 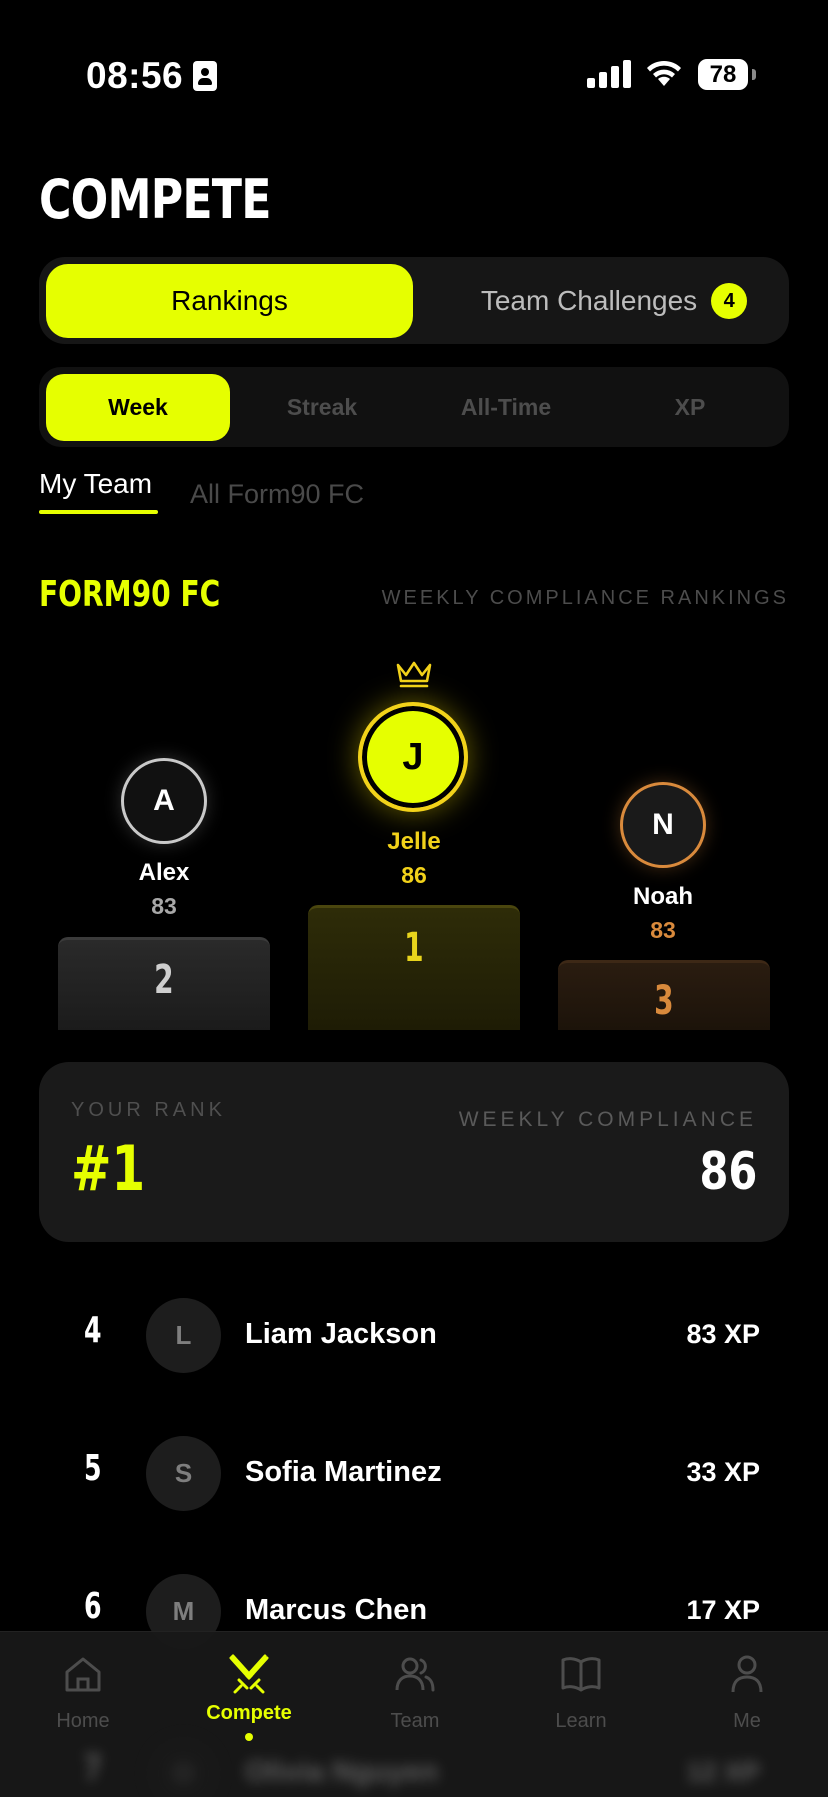 I want to click on leaderboard-rank: 6, so click(x=93, y=1606).